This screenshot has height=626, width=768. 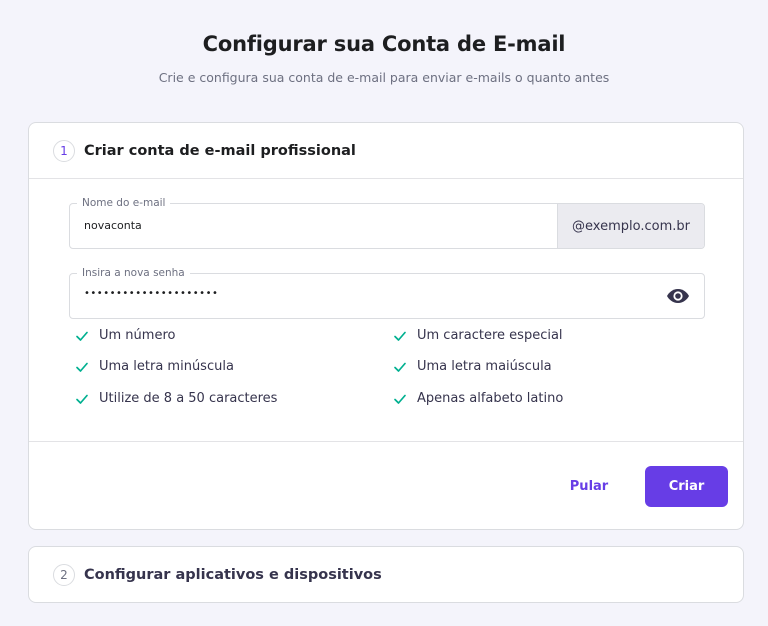 What do you see at coordinates (386, 151) in the screenshot?
I see `step1-header: 1 Criar conta de e-mail profissional` at bounding box center [386, 151].